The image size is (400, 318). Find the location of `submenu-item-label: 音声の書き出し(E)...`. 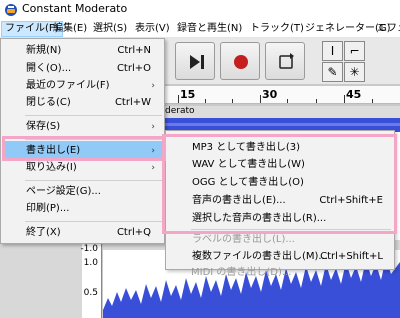

submenu-item-label: 音声の書き出し(E)... is located at coordinates (239, 200).